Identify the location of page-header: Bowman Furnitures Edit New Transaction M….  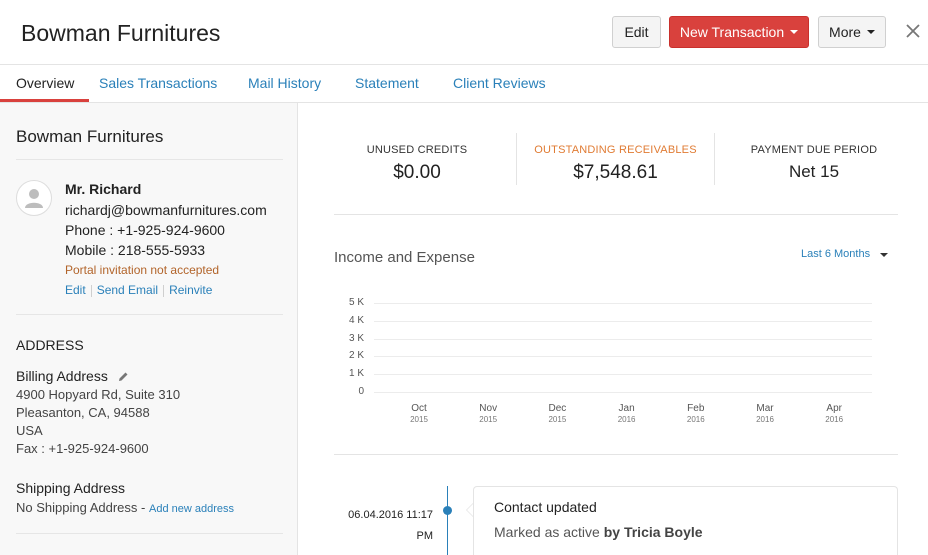
(464, 32).